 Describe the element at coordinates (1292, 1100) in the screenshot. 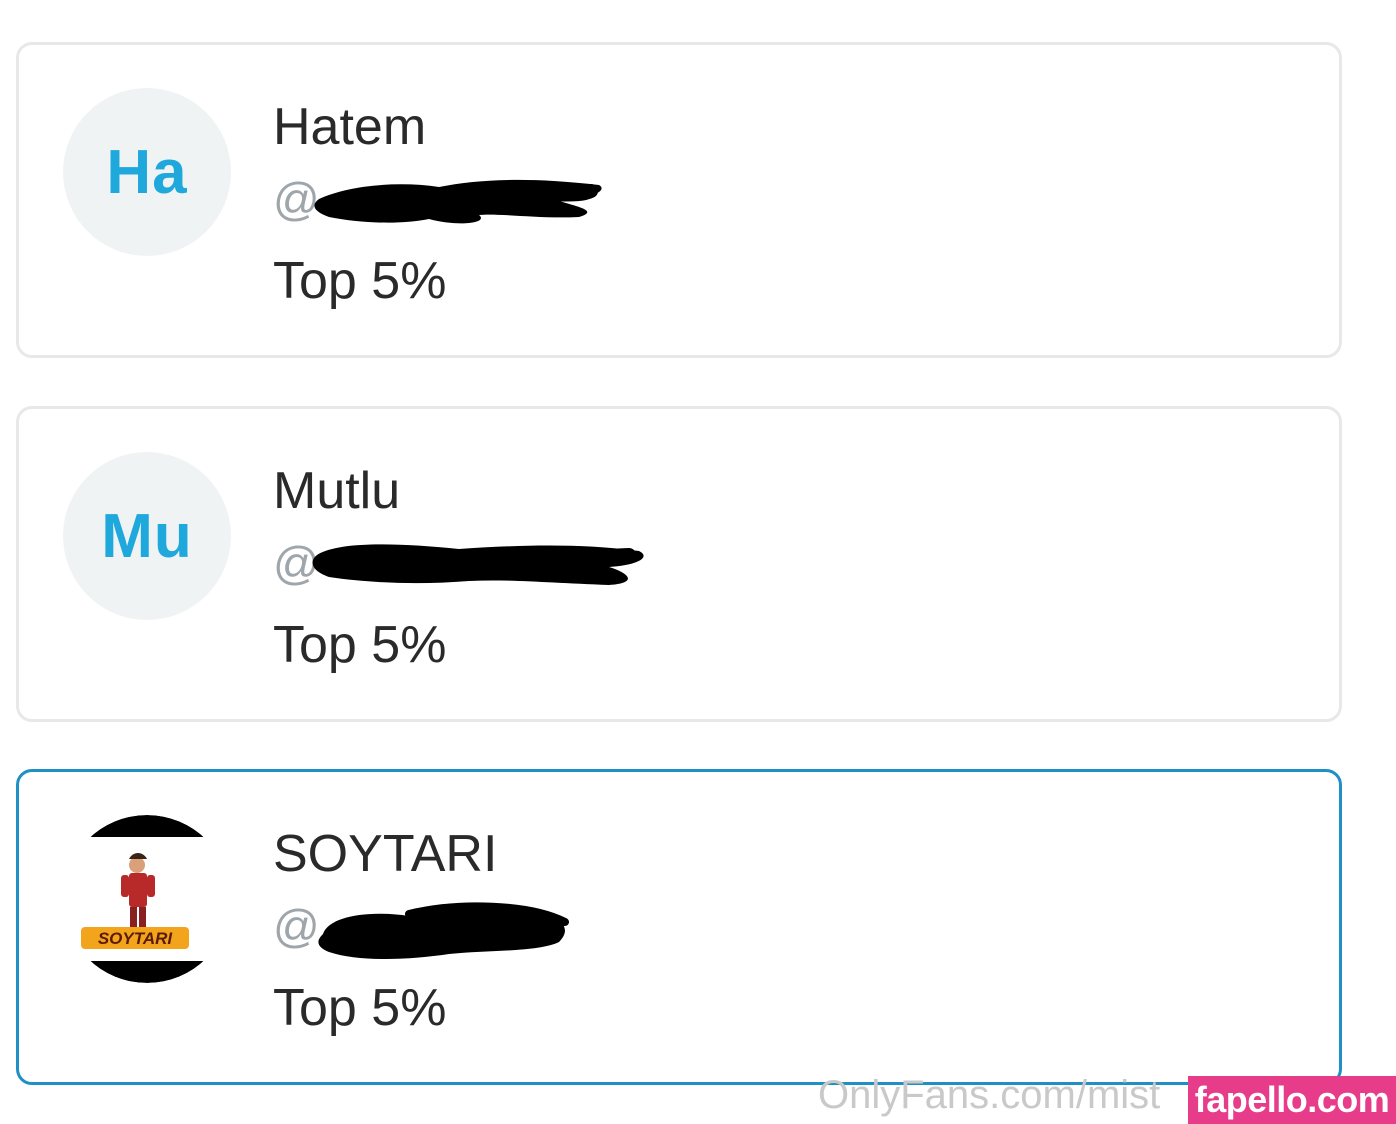

I see `watermark-badge: fapello.com` at that location.